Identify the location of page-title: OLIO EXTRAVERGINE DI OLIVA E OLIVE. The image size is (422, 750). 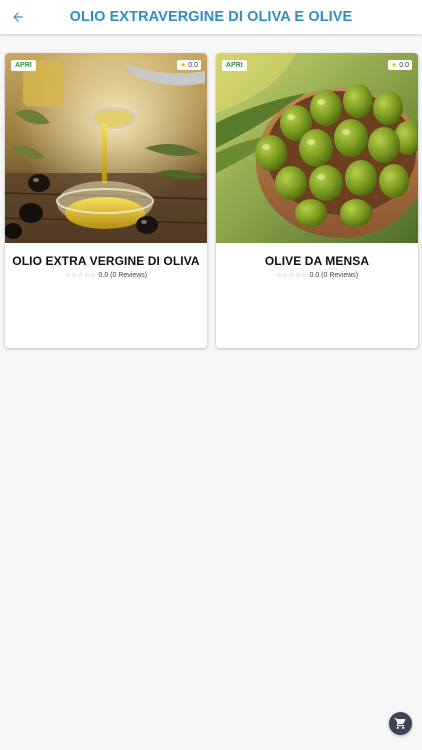
(211, 17).